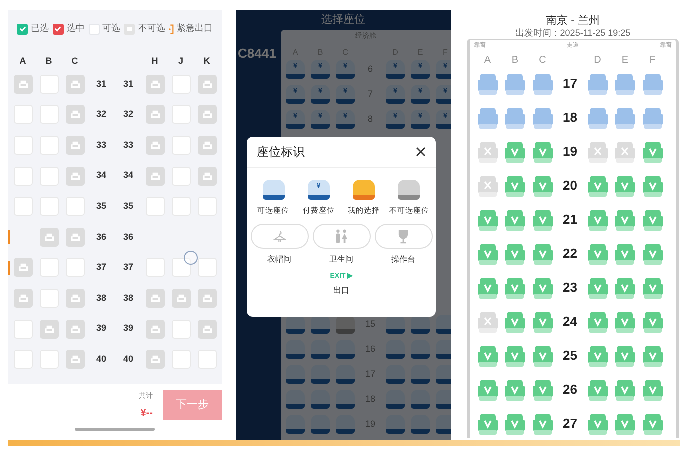 Image resolution: width=695 pixels, height=452 pixels. I want to click on column-letter: K, so click(207, 61).